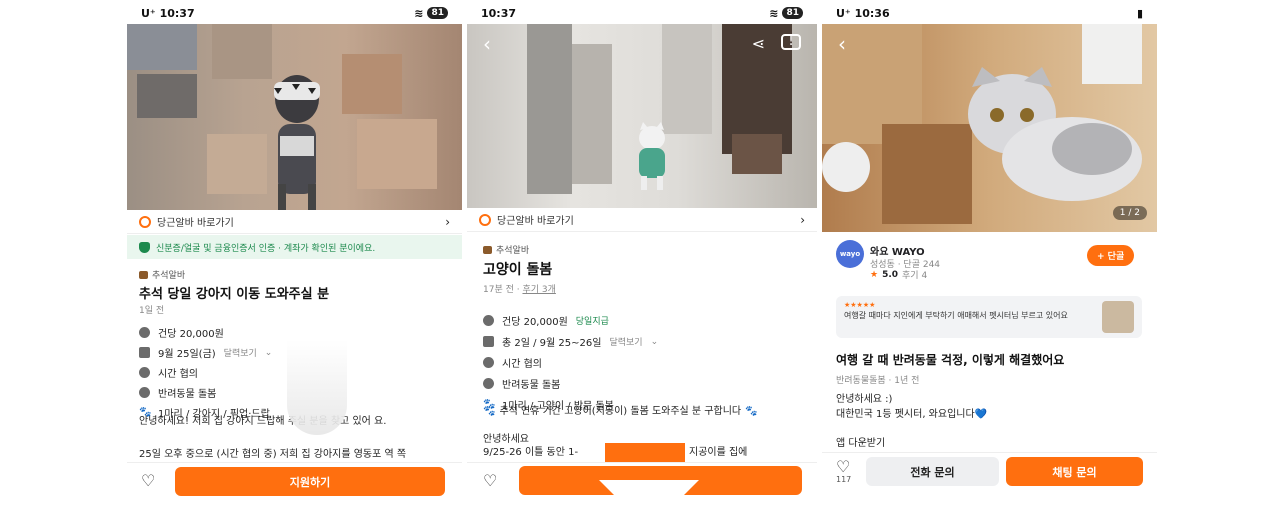 This screenshot has width=1280, height=507. Describe the element at coordinates (538, 290) in the screenshot. I see `reviews-link: 후기 3개` at that location.